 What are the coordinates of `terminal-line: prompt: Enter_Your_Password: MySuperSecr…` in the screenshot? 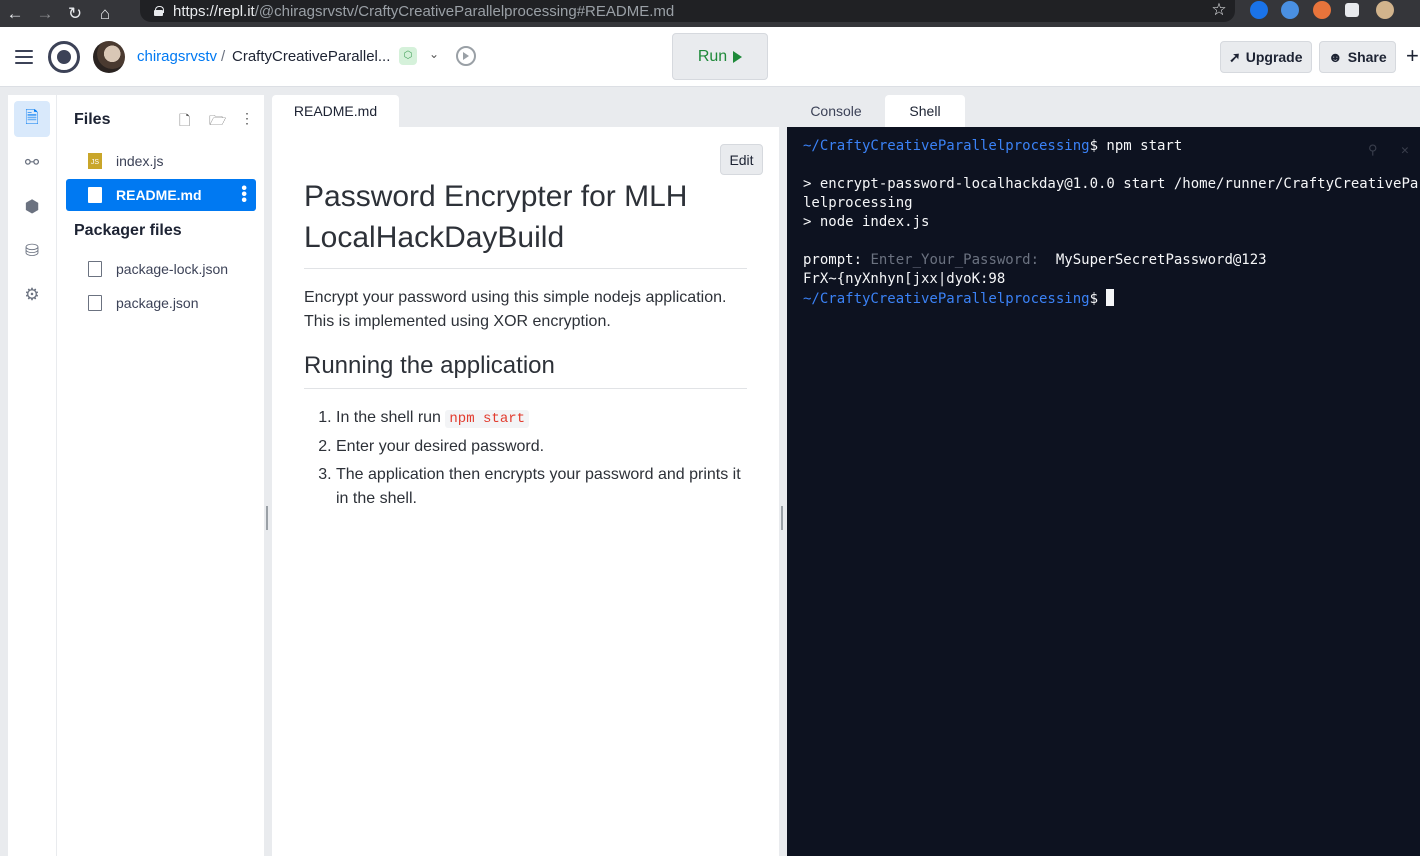 It's located at (1035, 260).